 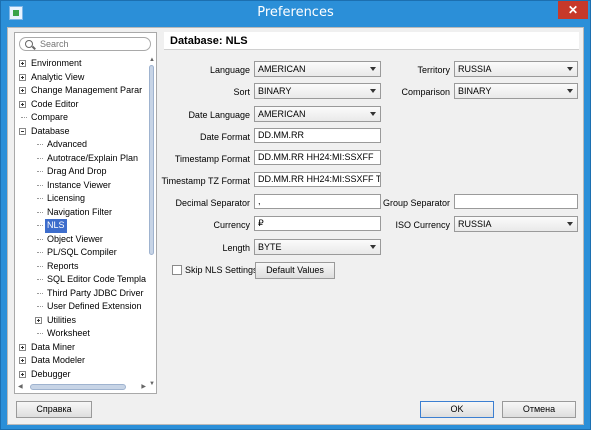 I want to click on tree-item: Third Party JDBC Driver, so click(x=82, y=294).